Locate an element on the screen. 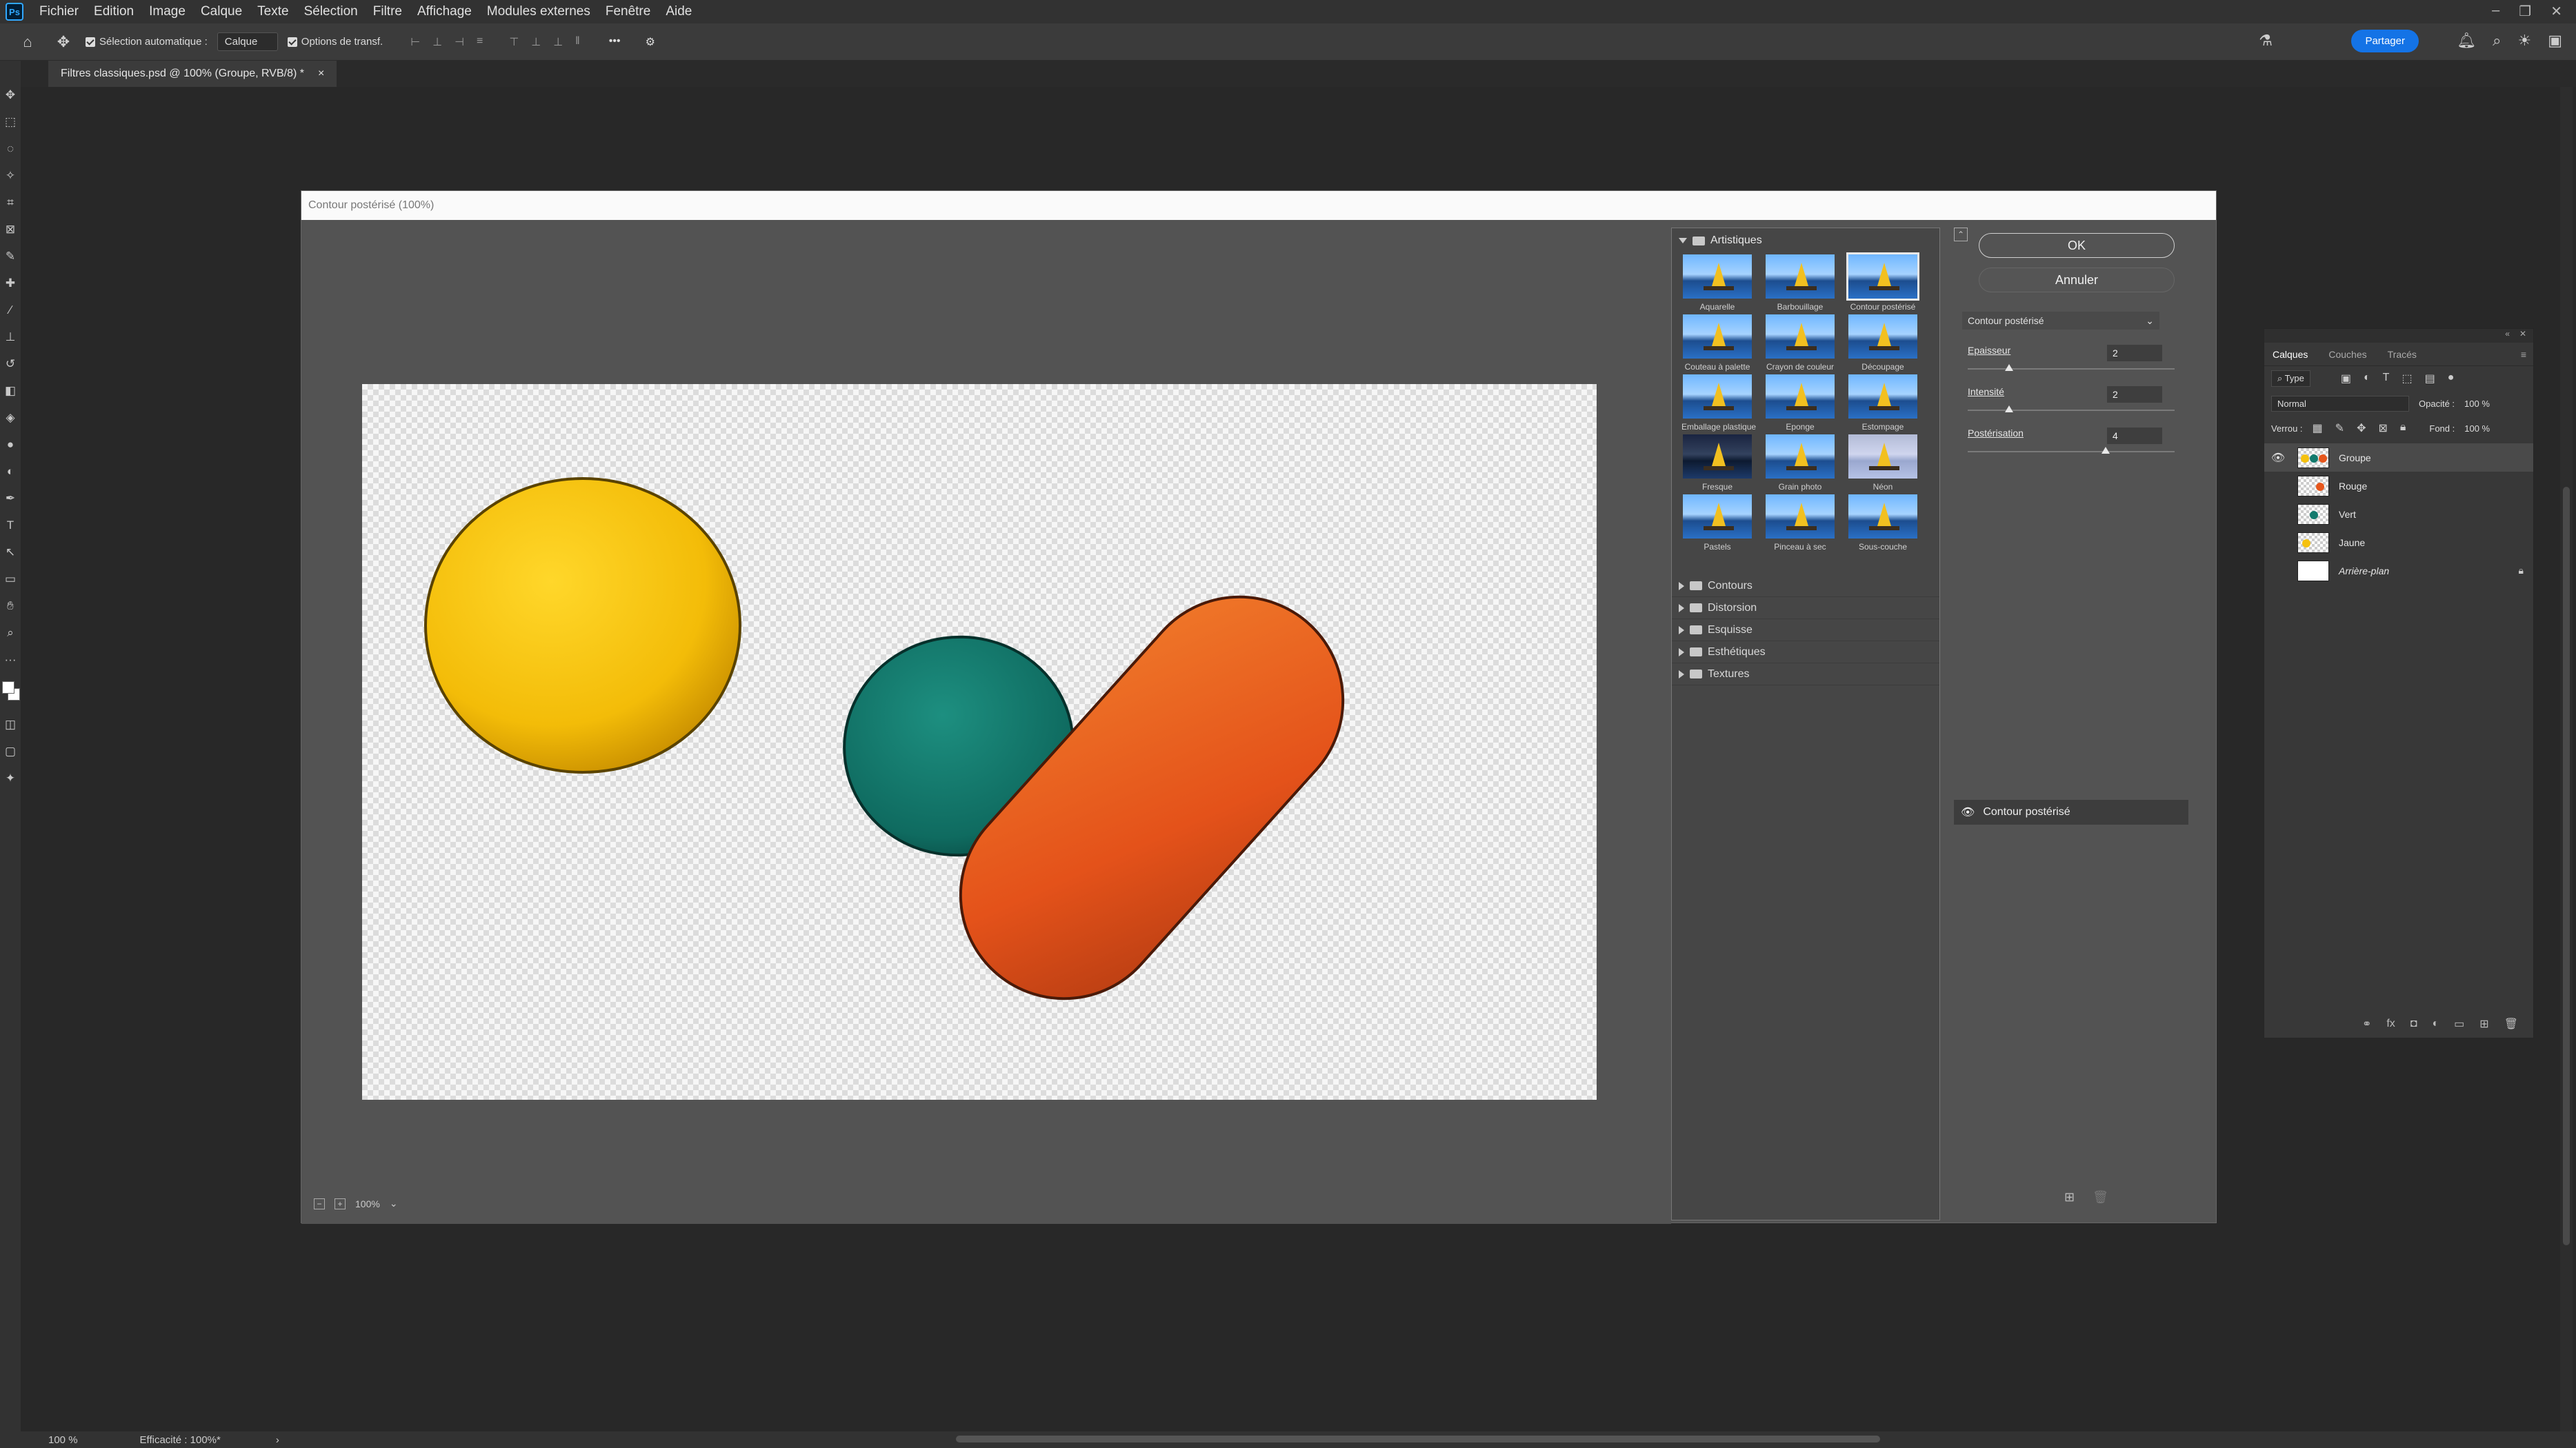 Image resolution: width=2576 pixels, height=1448 pixels. align-top-icon: ⊤ is located at coordinates (514, 42).